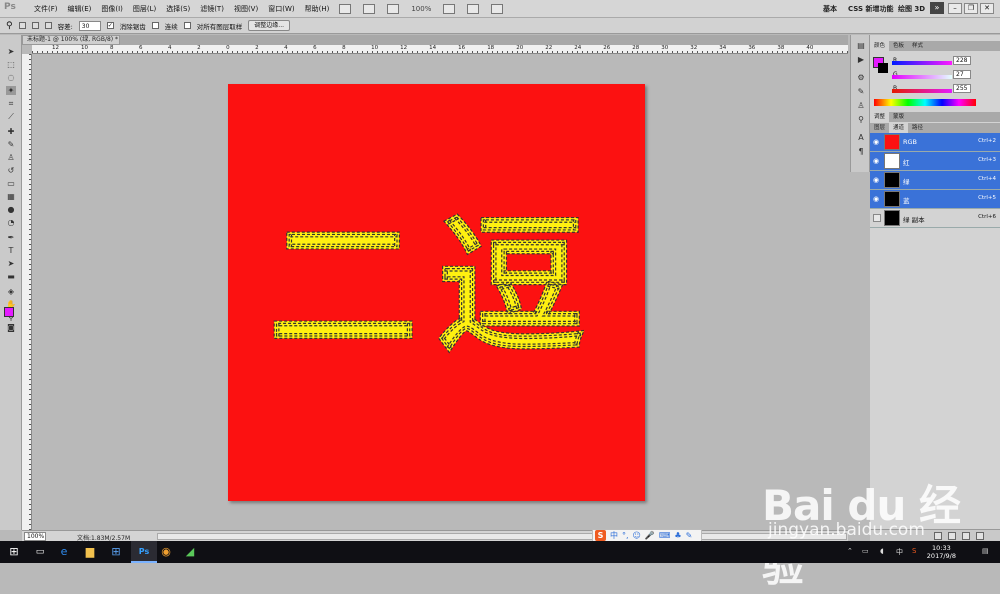 The height and width of the screenshot is (594, 1000). I want to click on document-tab: 未标题-1 @ 100% (绿, RGB/8) *, so click(71, 40).